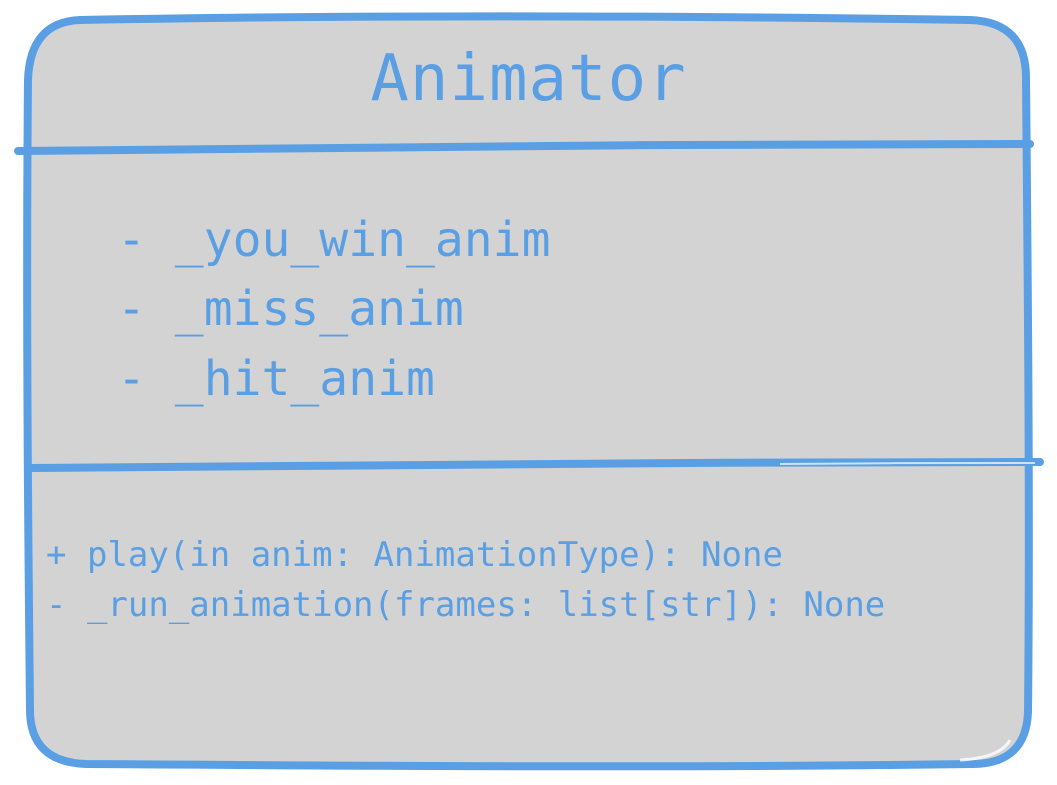  What do you see at coordinates (334, 240) in the screenshot?
I see `attribute-you-win-anim: - _you_win_anim` at bounding box center [334, 240].